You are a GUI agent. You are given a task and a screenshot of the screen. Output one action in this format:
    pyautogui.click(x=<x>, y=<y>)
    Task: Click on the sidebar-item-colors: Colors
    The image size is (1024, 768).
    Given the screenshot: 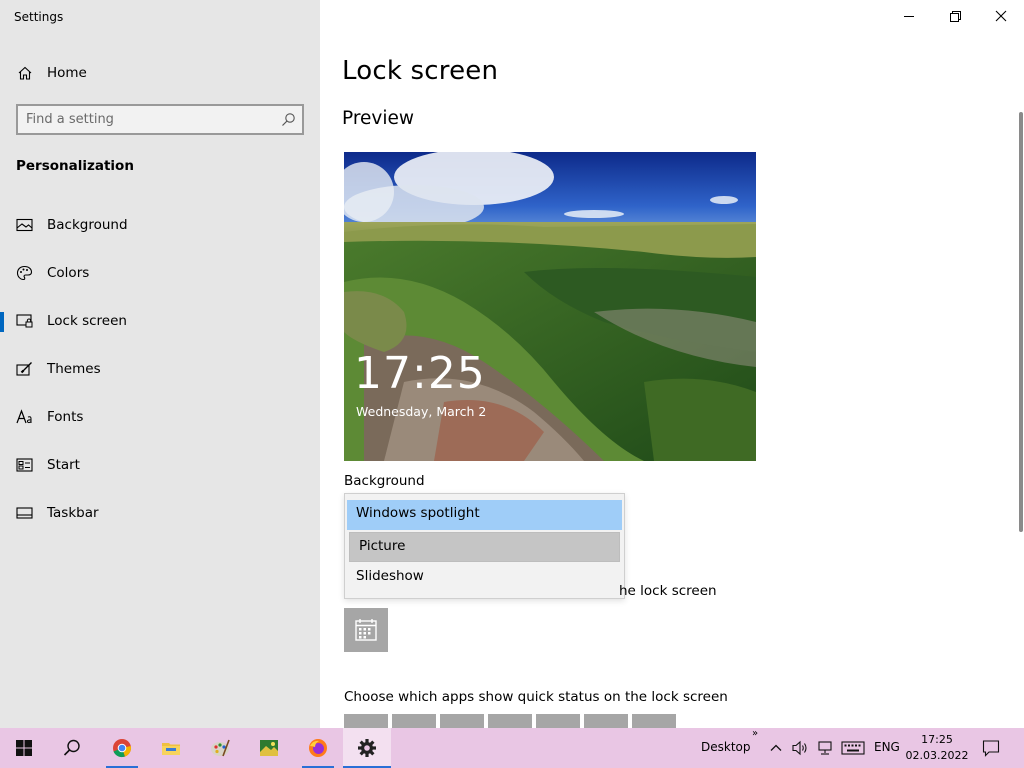 What is the action you would take?
    pyautogui.click(x=160, y=273)
    